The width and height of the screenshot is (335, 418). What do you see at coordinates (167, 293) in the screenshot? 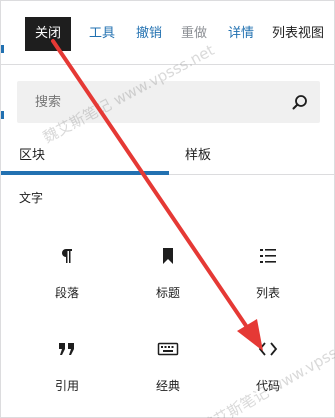
I see `block-label: 标题` at bounding box center [167, 293].